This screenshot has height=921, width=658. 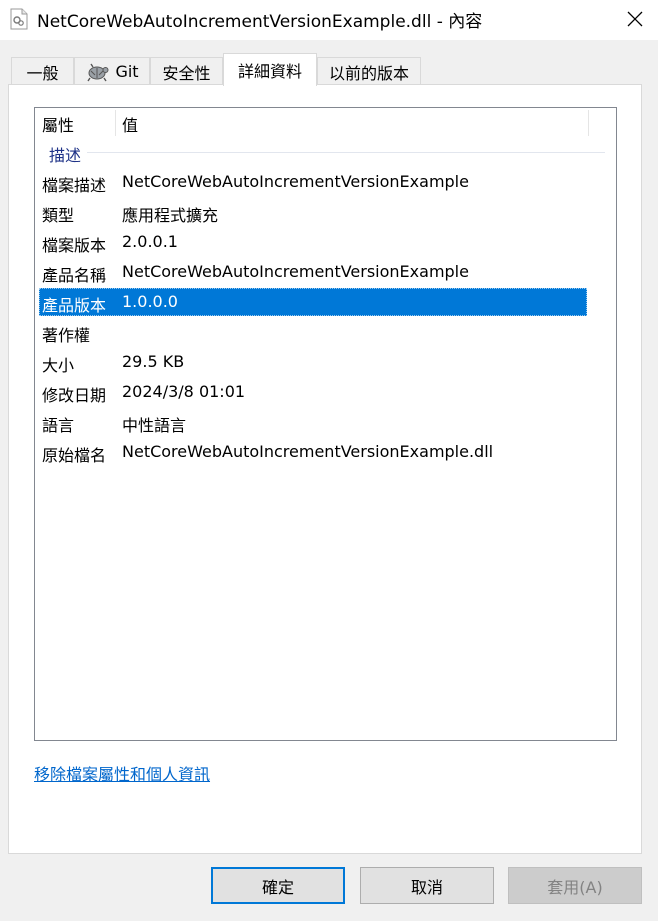 I want to click on tab-git-label: Git, so click(x=127, y=71).